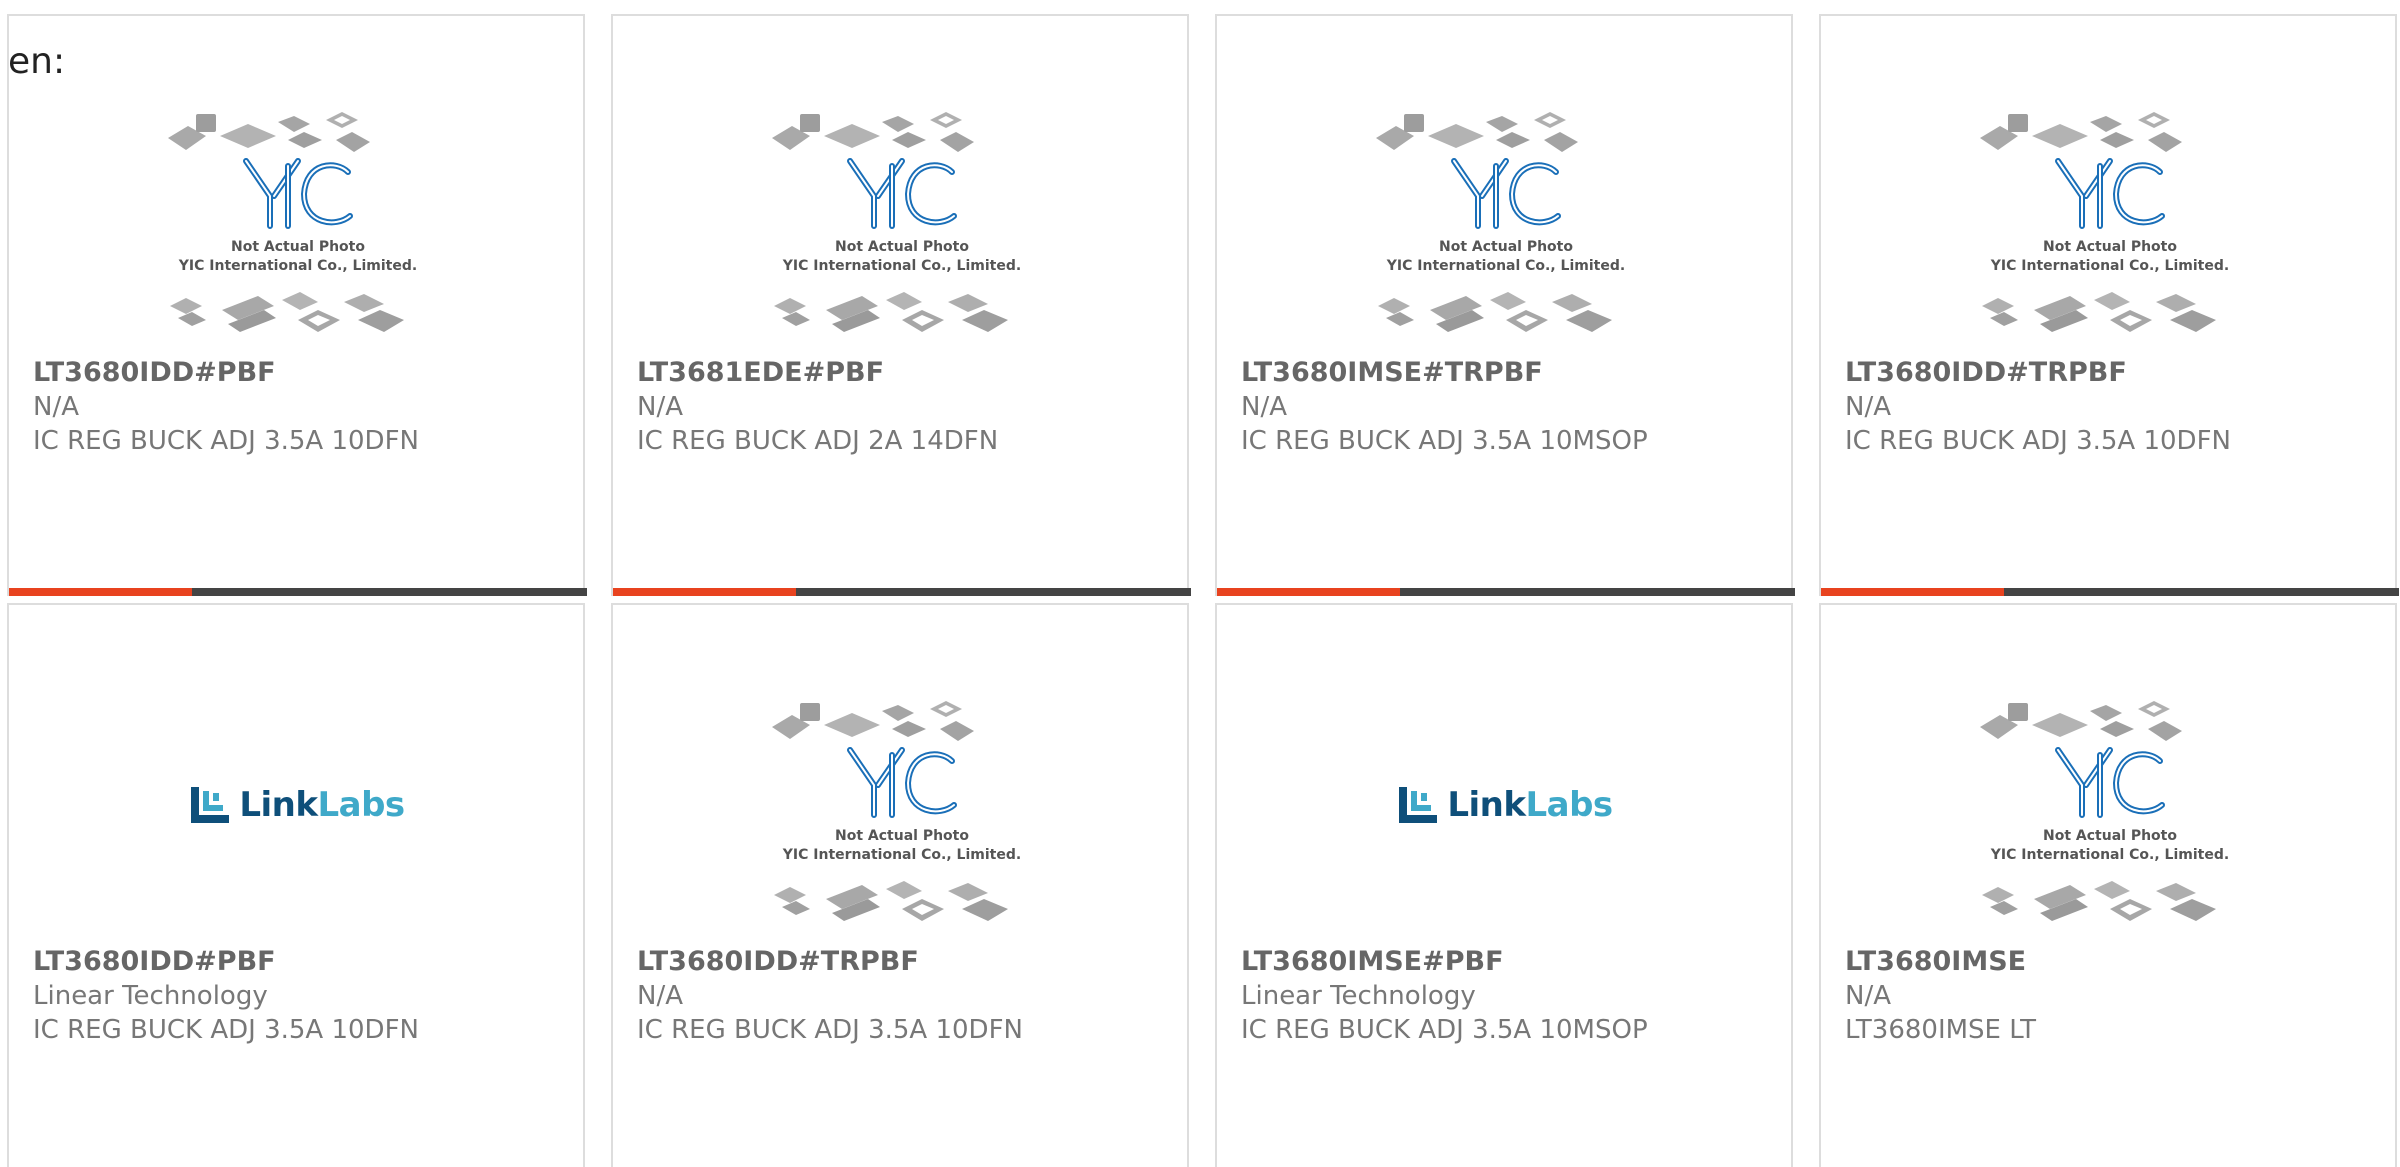 Image resolution: width=2400 pixels, height=1167 pixels. I want to click on product-part-number: LT3680IMSE#PBF, so click(1511, 962).